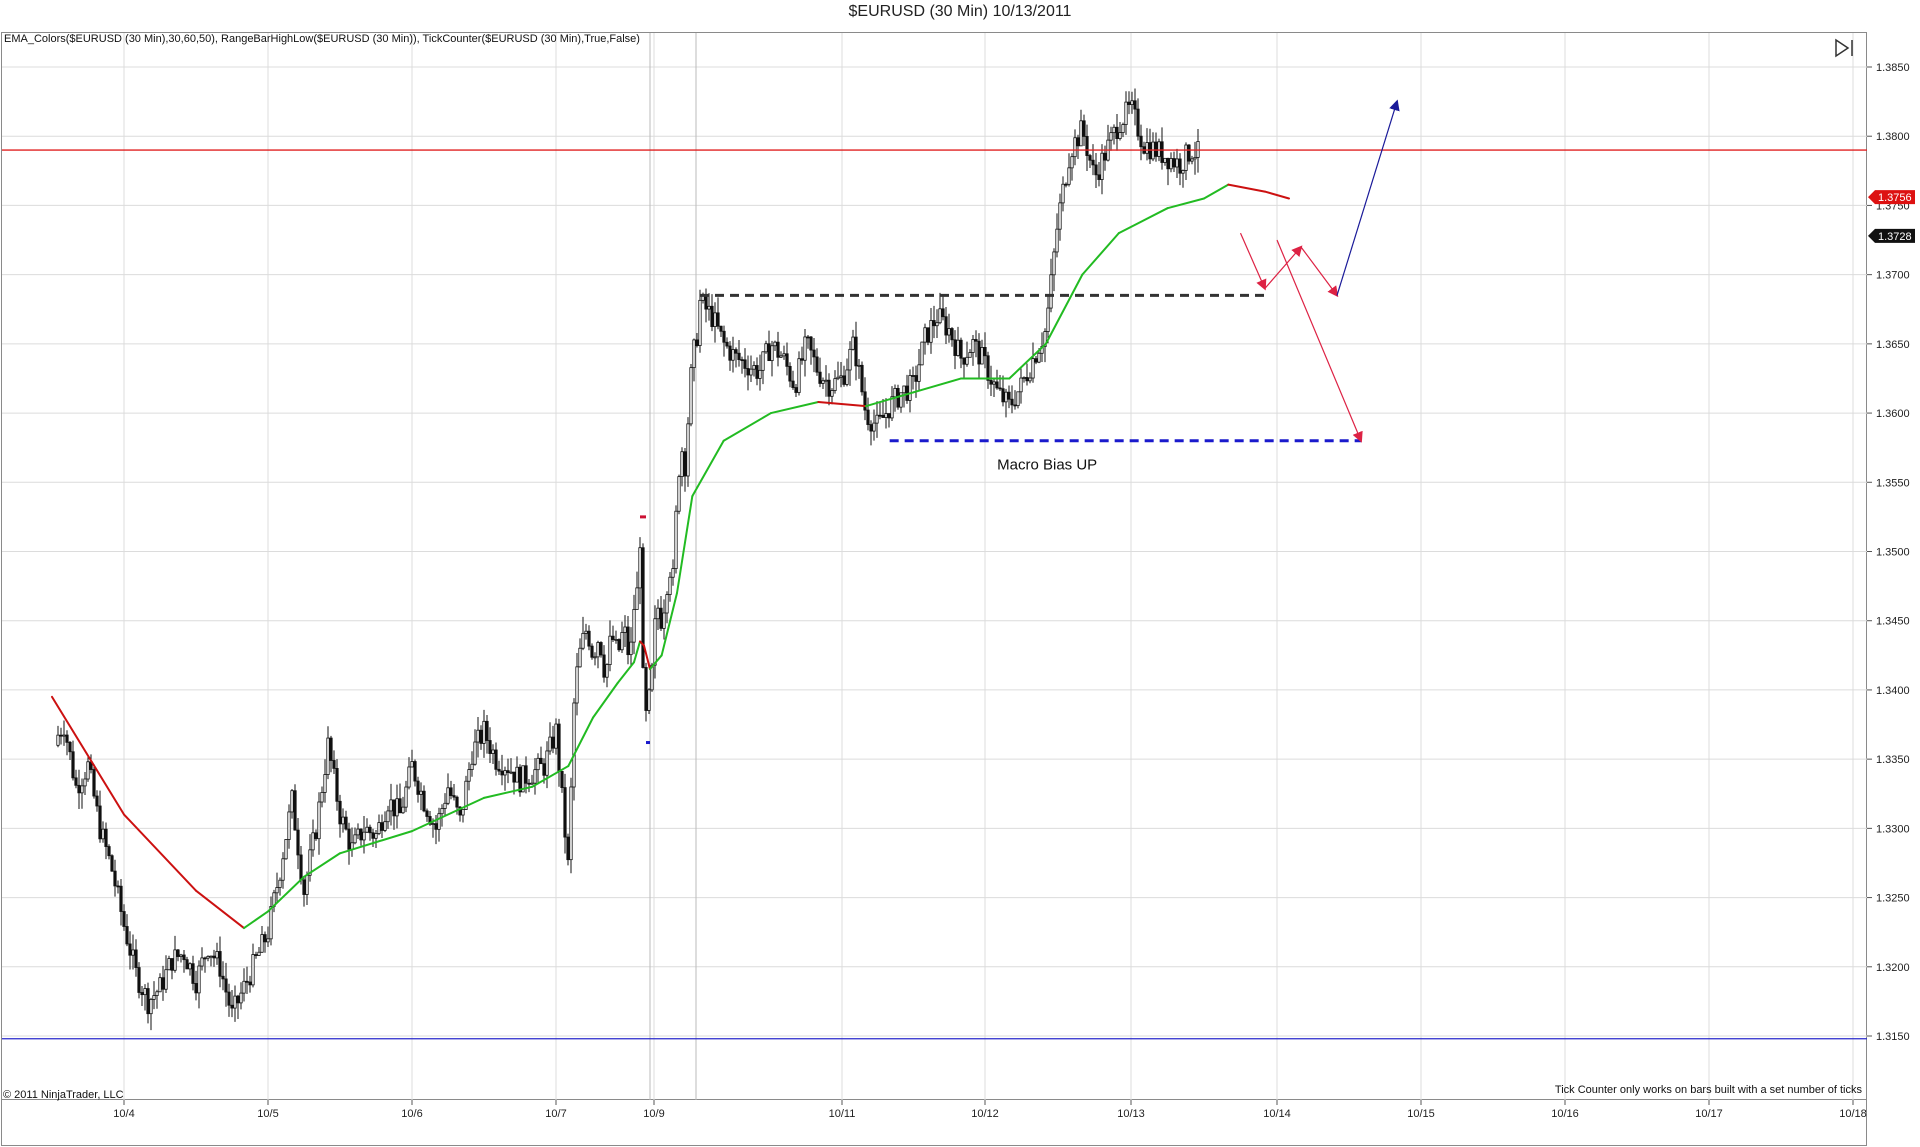 The image size is (1920, 1147). Describe the element at coordinates (1893, 137) in the screenshot. I see `y-tick-label: 1.3800` at that location.